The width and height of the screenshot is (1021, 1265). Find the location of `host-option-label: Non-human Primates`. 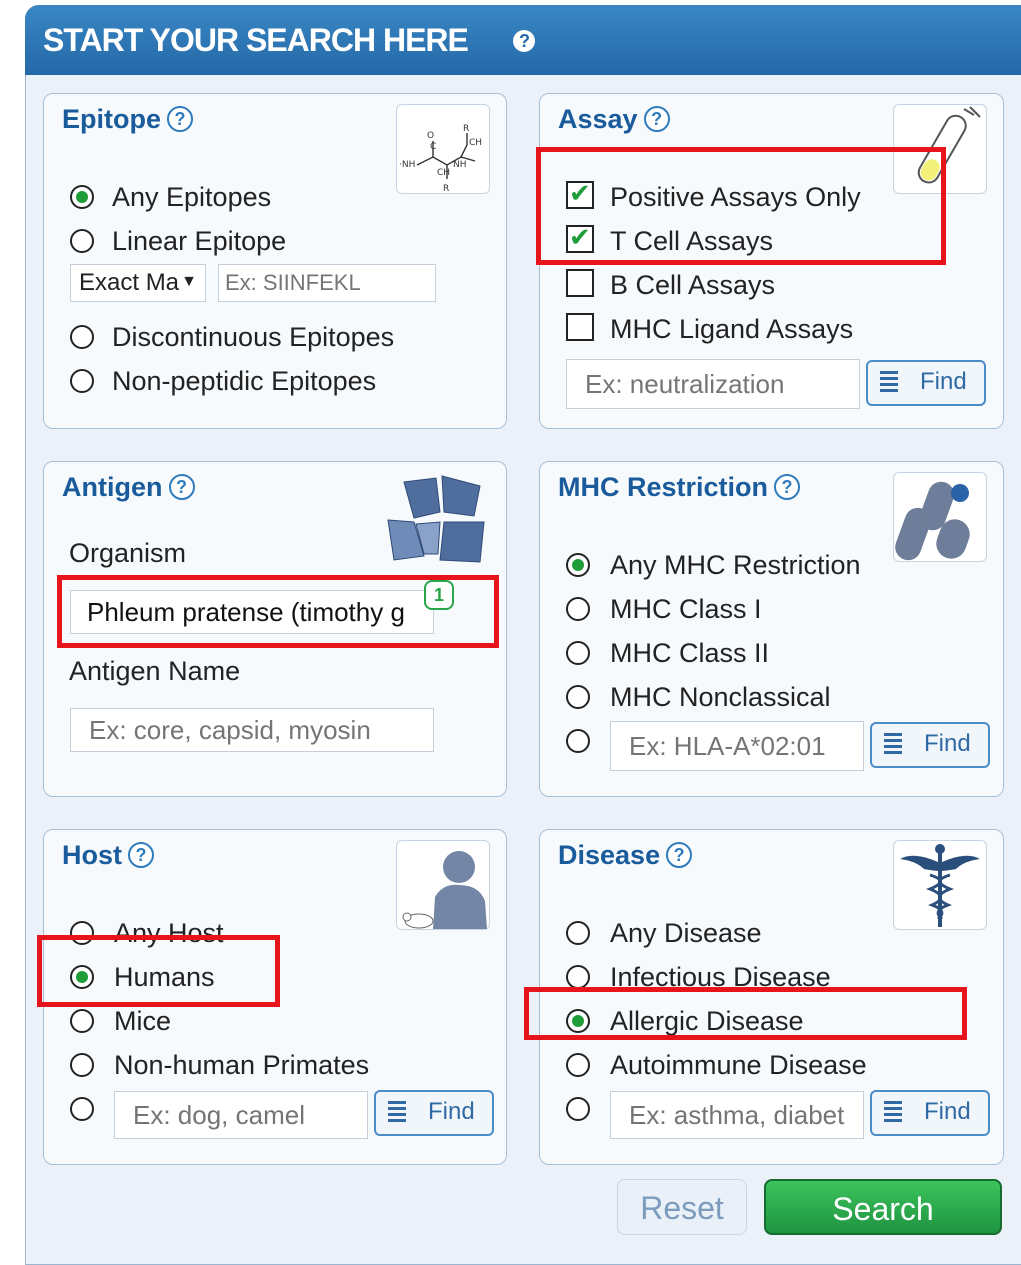

host-option-label: Non-human Primates is located at coordinates (242, 1065).